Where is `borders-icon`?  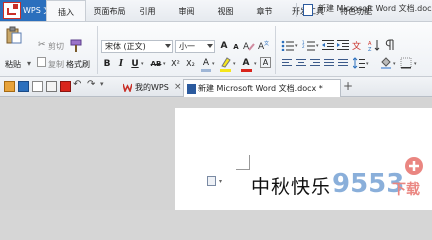
borders-icon is located at coordinates (406, 63).